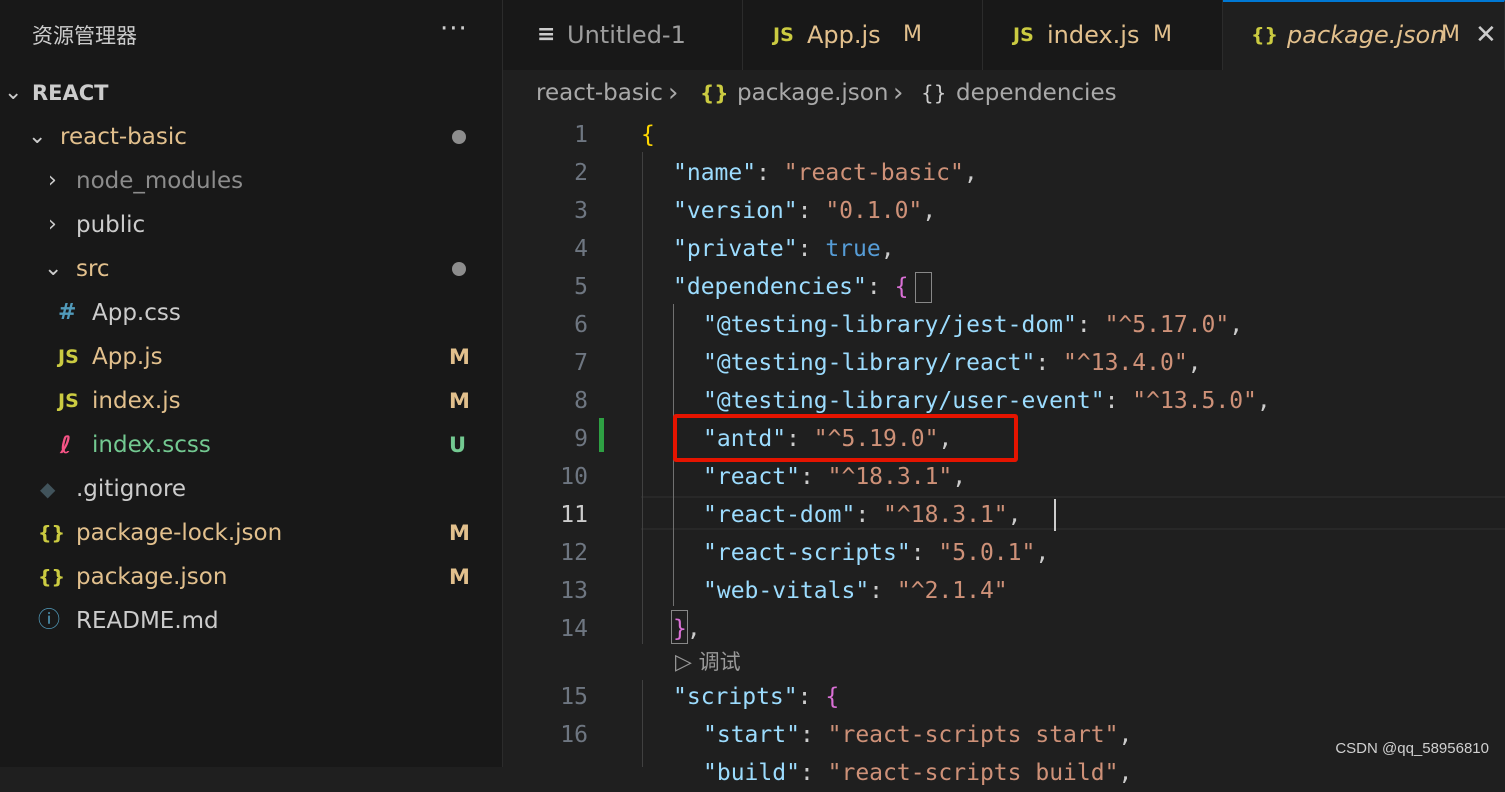 This screenshot has height=792, width=1505. I want to click on line-number: 9, so click(581, 439).